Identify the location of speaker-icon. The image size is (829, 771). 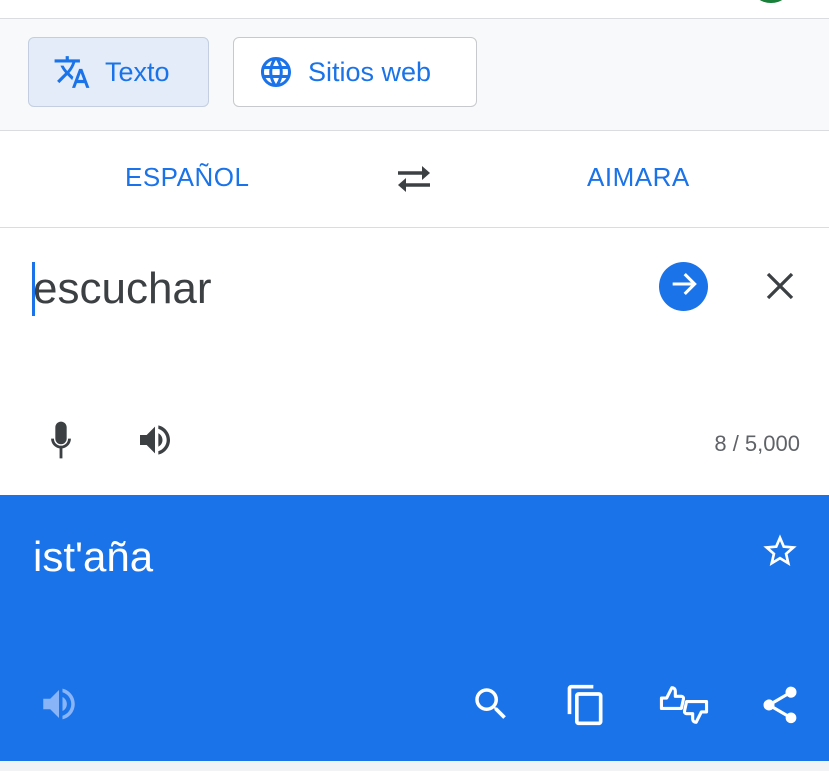
(155, 442).